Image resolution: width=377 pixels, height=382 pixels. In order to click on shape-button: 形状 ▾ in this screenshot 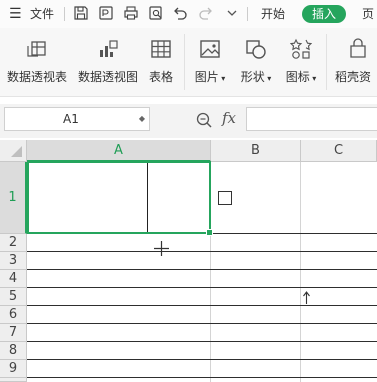, I will do `click(256, 61)`.